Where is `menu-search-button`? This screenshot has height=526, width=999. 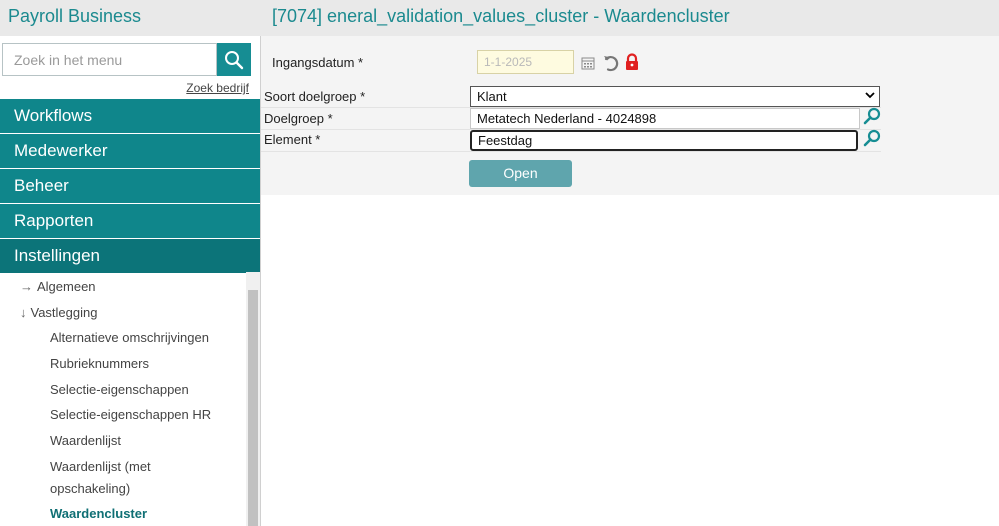 menu-search-button is located at coordinates (234, 59).